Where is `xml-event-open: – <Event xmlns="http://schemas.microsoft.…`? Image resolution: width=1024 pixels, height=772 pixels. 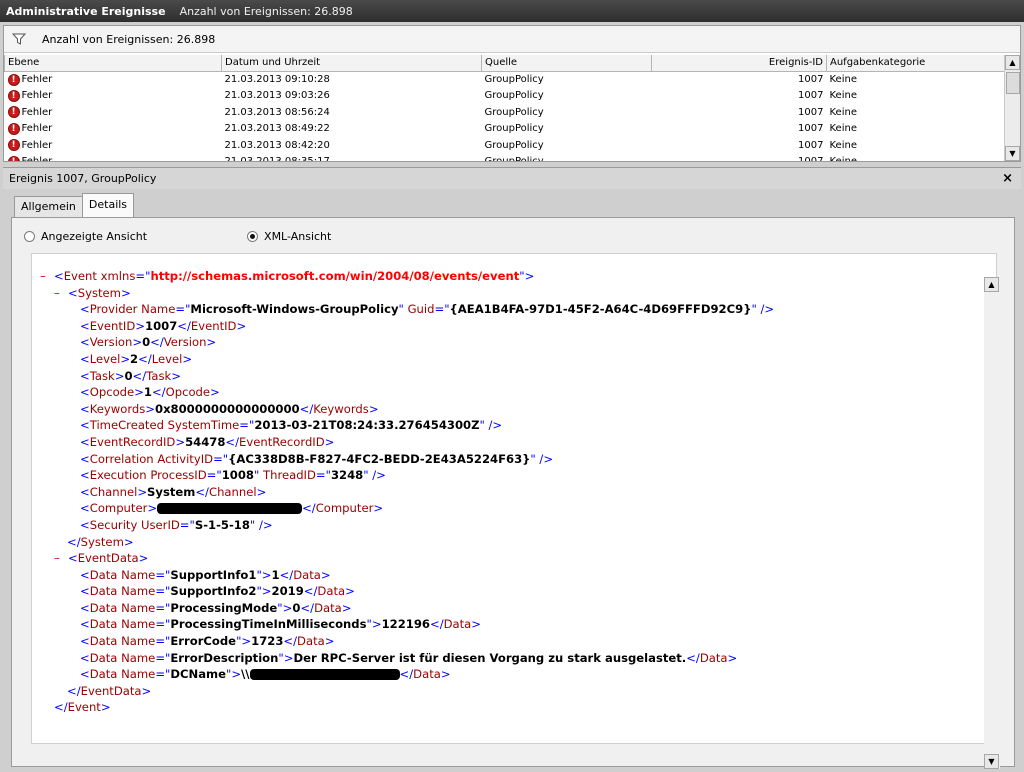
xml-event-open: – <Event xmlns="http://schemas.microsoft.… is located at coordinates (287, 276).